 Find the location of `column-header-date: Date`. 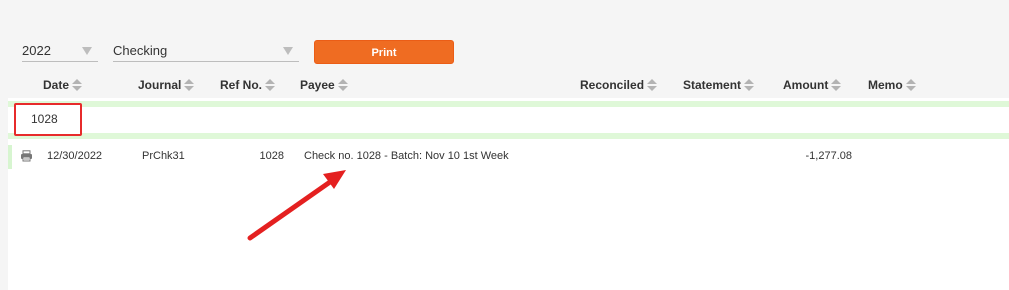

column-header-date: Date is located at coordinates (63, 85).